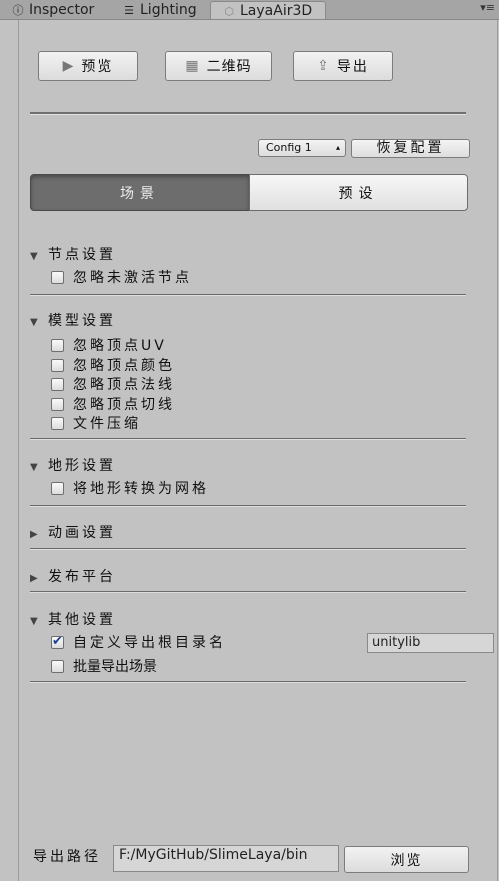 The height and width of the screenshot is (881, 499). Describe the element at coordinates (97, 67) in the screenshot. I see `preview-label: 预览` at that location.